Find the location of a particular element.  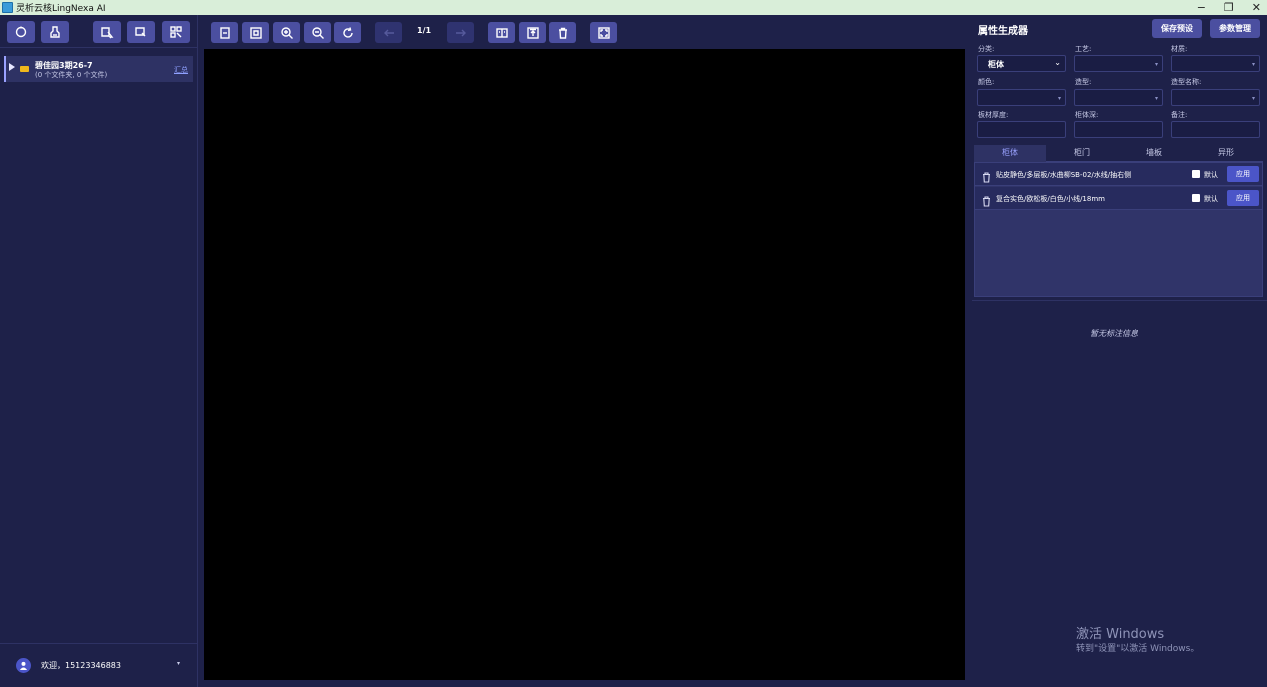

activation-watermark-title: 激活 Windows is located at coordinates (1120, 634).